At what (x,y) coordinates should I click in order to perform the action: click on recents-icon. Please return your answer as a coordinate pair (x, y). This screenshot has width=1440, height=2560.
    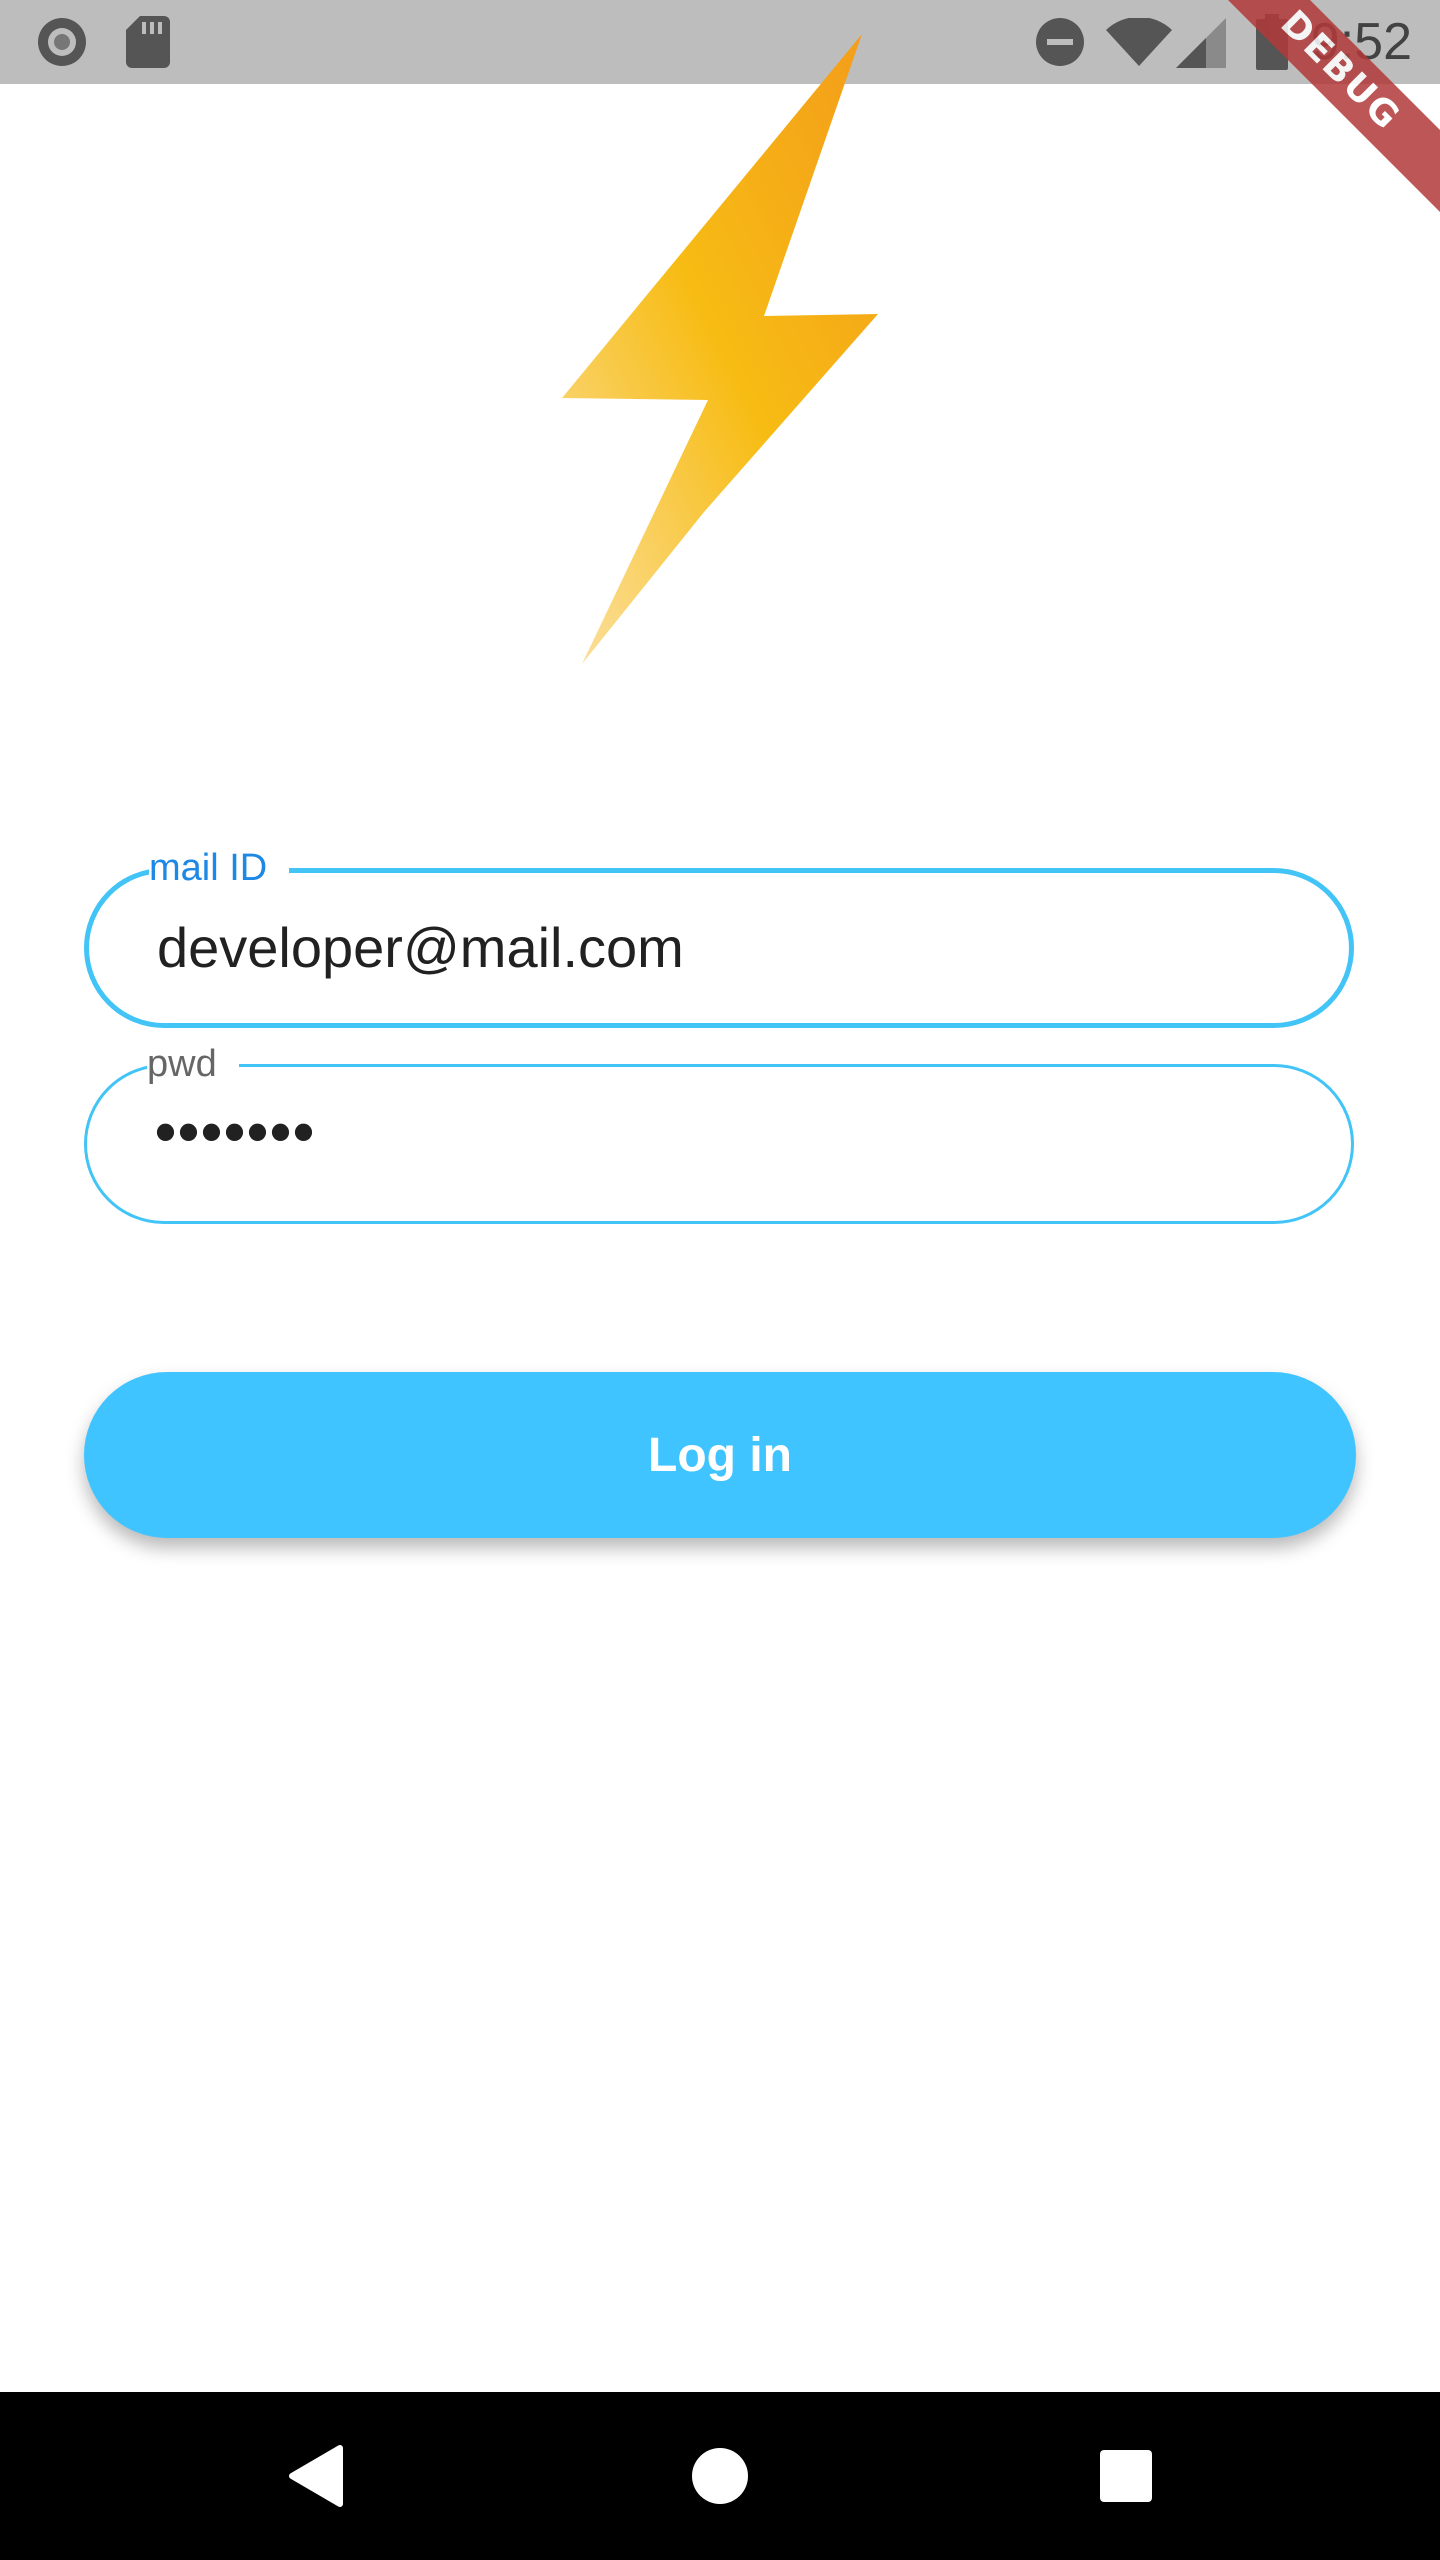
    Looking at the image, I should click on (1126, 2476).